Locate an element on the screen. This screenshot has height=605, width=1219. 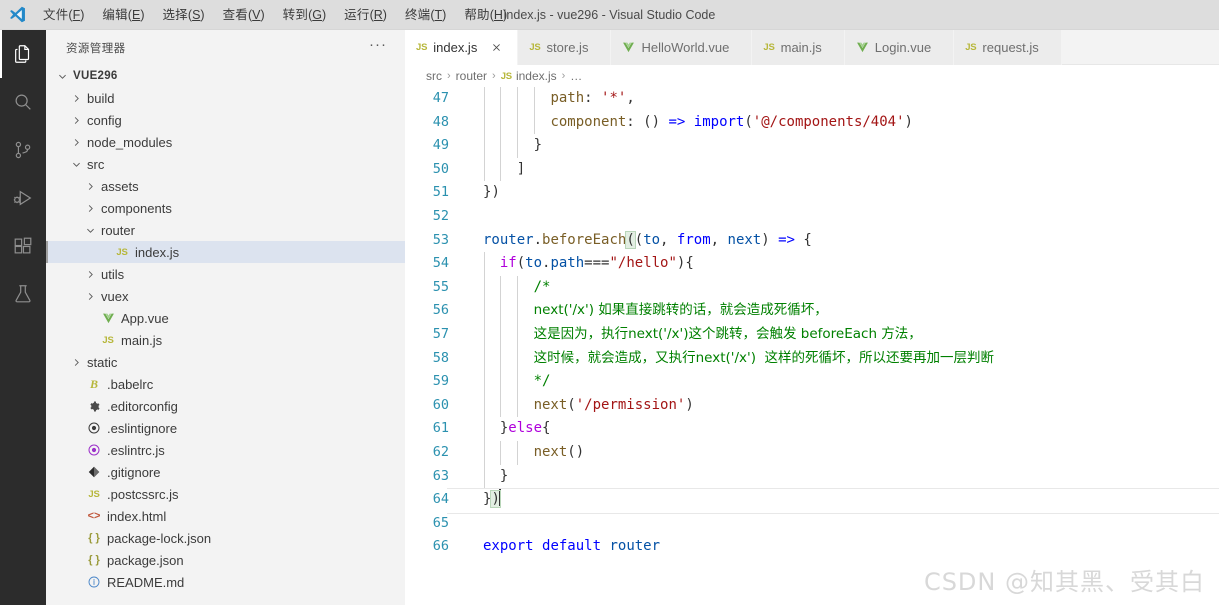
code-line-61: 61}else{ is located at coordinates (812, 429).